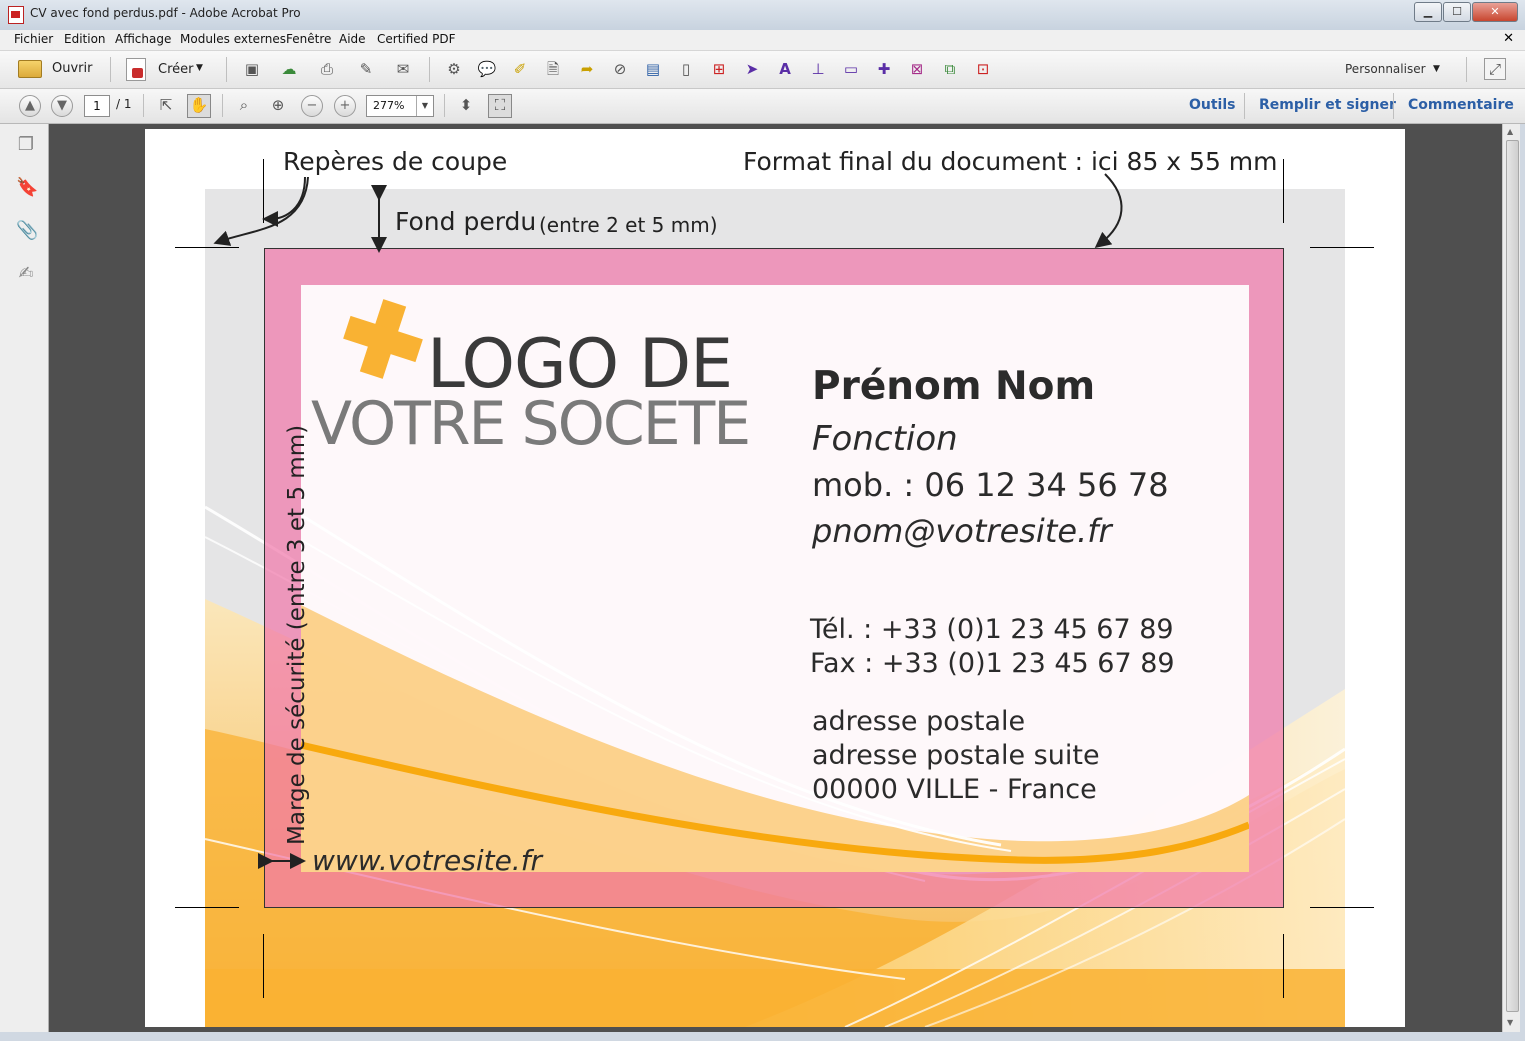  What do you see at coordinates (278, 105) in the screenshot?
I see `dynamic-zoom-icon: ⊕` at bounding box center [278, 105].